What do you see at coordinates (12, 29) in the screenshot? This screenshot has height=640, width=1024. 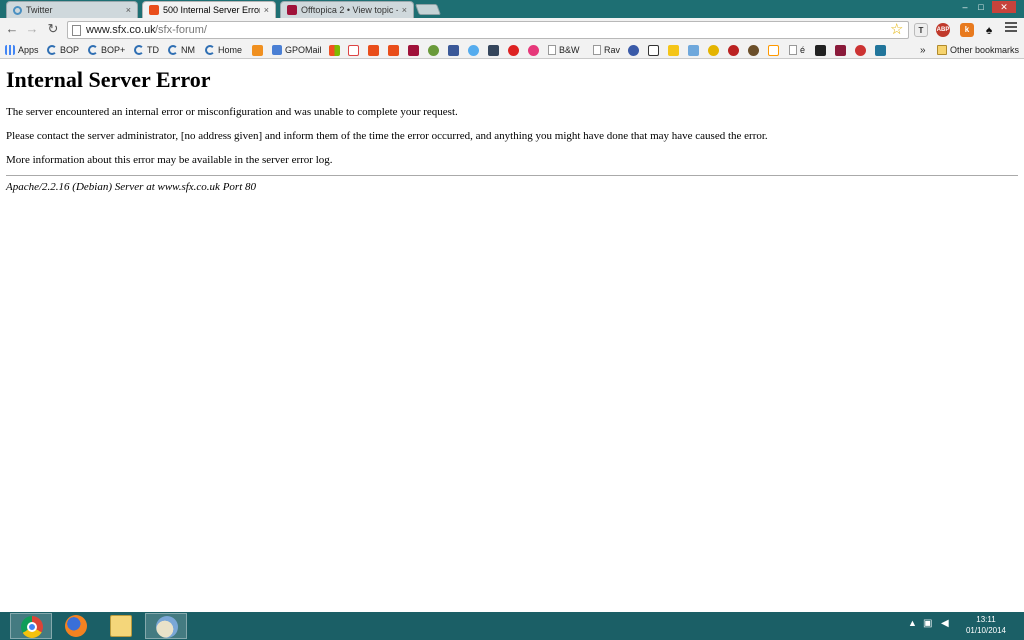 I see `back-button: ←` at bounding box center [12, 29].